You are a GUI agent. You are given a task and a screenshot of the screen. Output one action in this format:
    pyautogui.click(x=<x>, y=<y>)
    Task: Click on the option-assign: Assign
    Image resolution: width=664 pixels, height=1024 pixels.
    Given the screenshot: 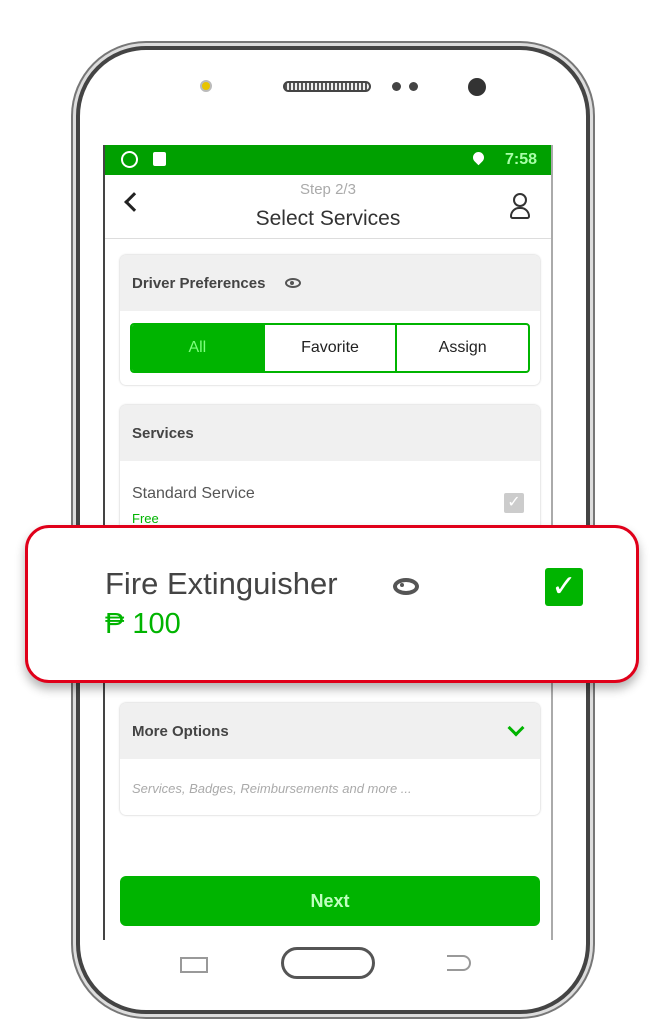 What is the action you would take?
    pyautogui.click(x=461, y=348)
    